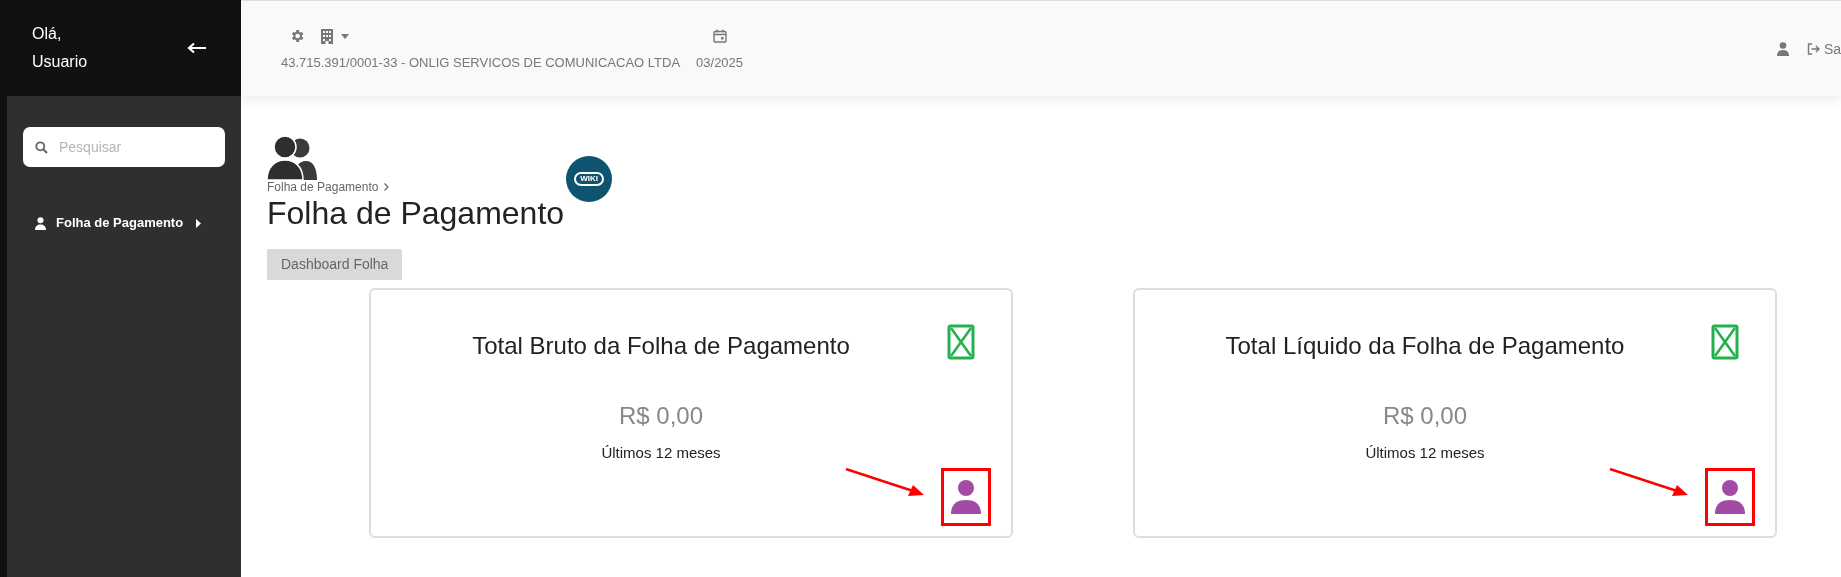  I want to click on search-field: Pesquisar, so click(124, 147).